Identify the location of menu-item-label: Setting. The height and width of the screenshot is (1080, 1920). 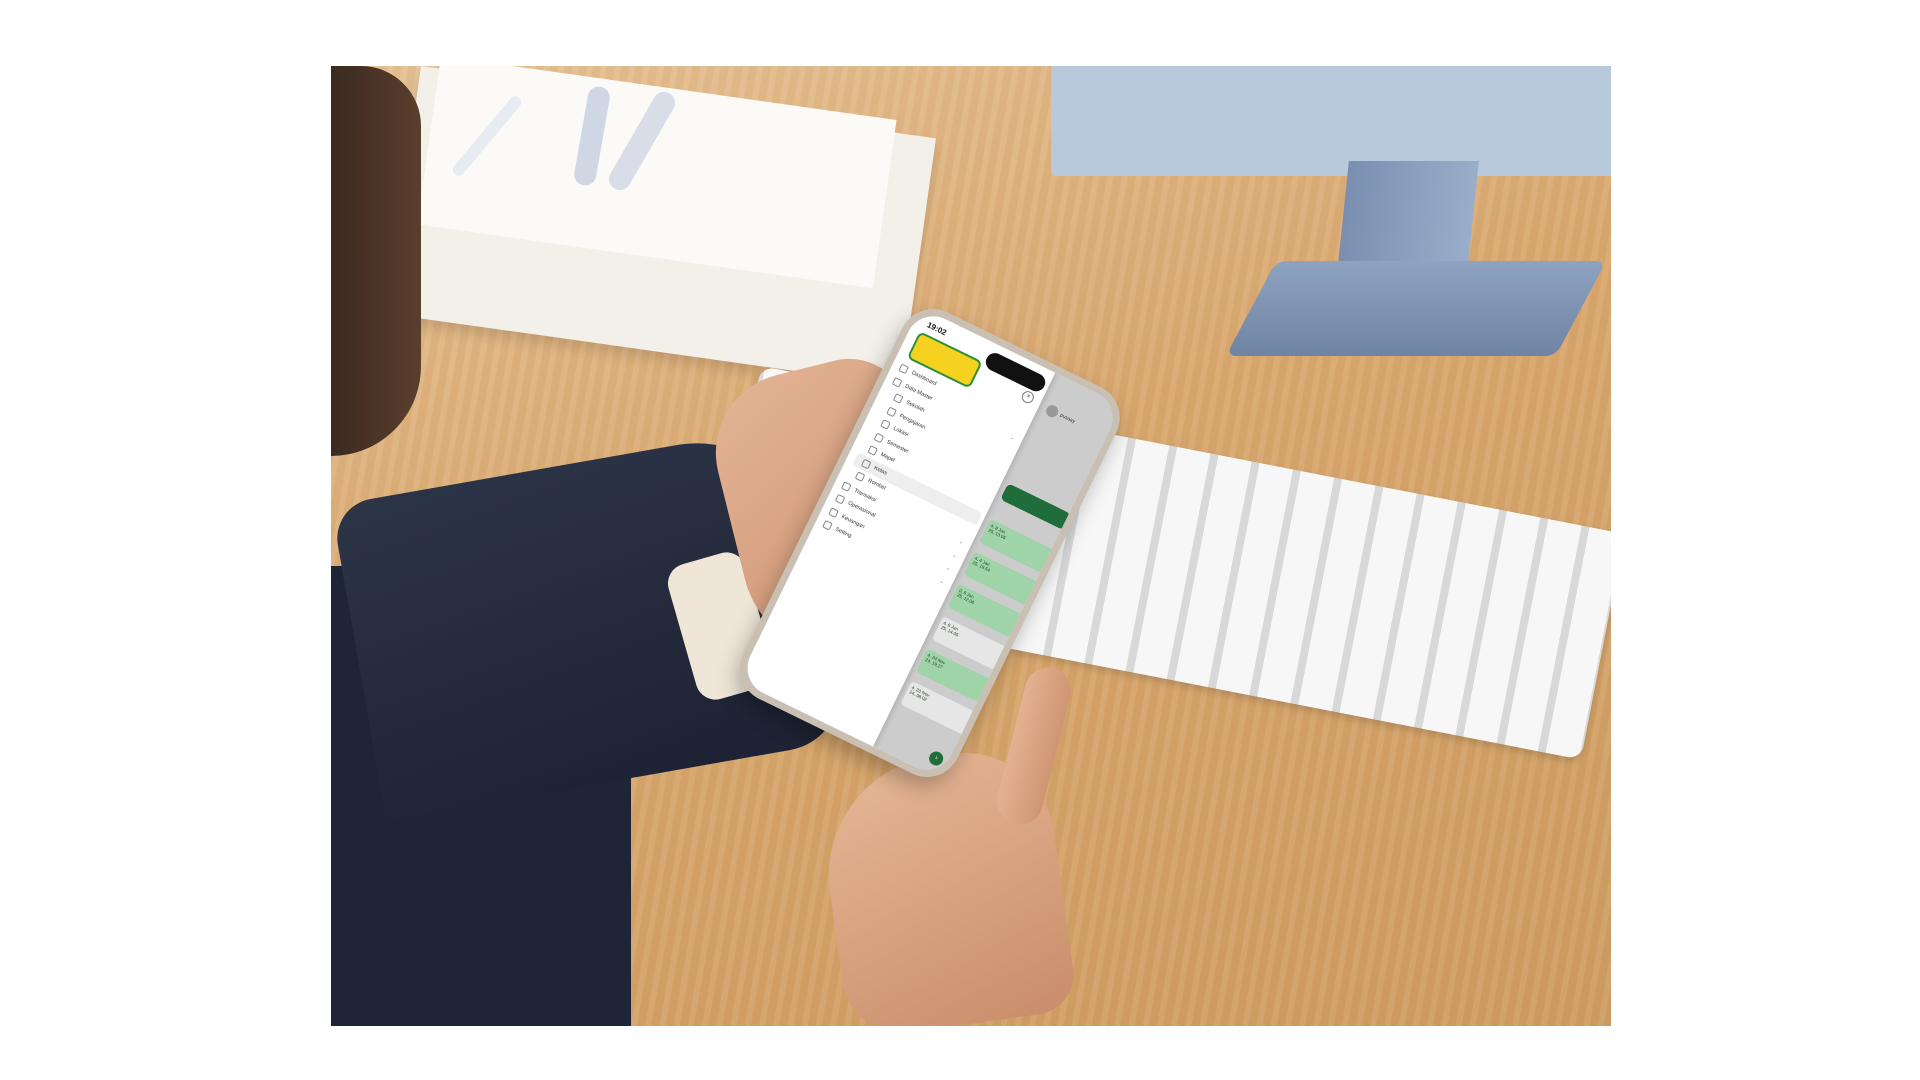
(843, 533).